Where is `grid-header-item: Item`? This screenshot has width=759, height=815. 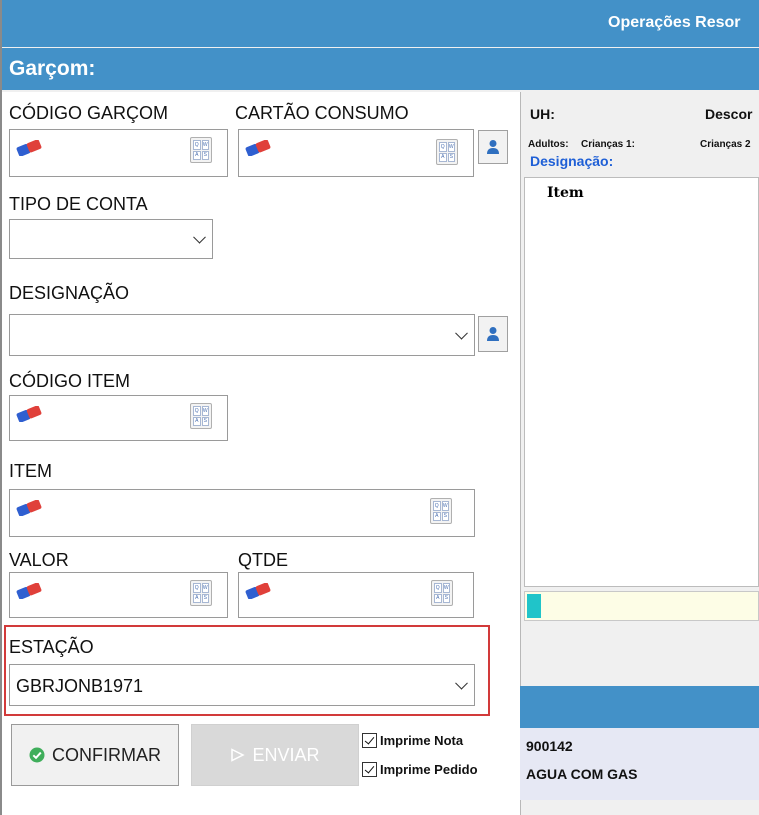 grid-header-item: Item is located at coordinates (565, 193).